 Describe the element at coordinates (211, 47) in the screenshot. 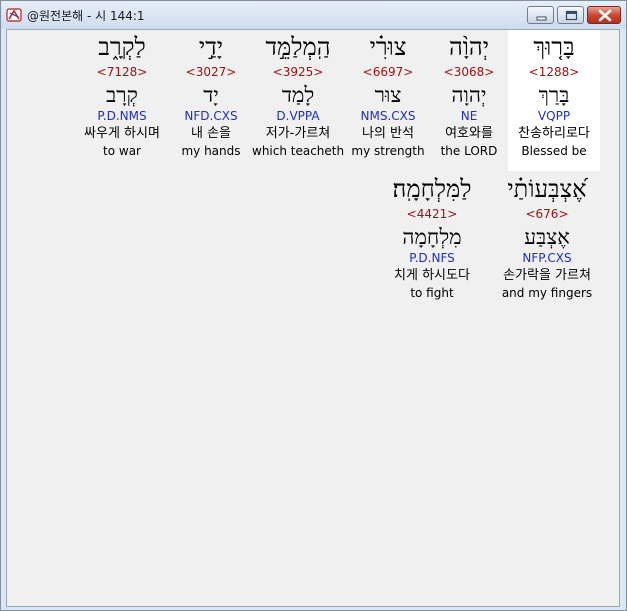

I see `hebrew-word: יָדַ֣י` at that location.